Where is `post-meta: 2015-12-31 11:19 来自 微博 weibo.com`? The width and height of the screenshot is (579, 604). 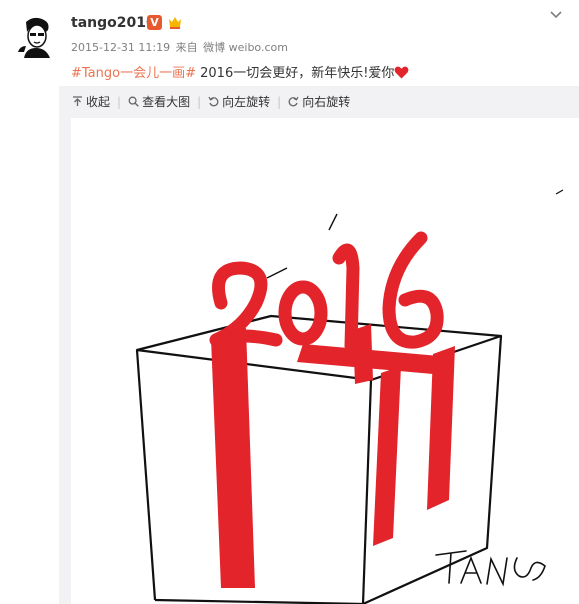 post-meta: 2015-12-31 11:19 来自 微博 weibo.com is located at coordinates (180, 47).